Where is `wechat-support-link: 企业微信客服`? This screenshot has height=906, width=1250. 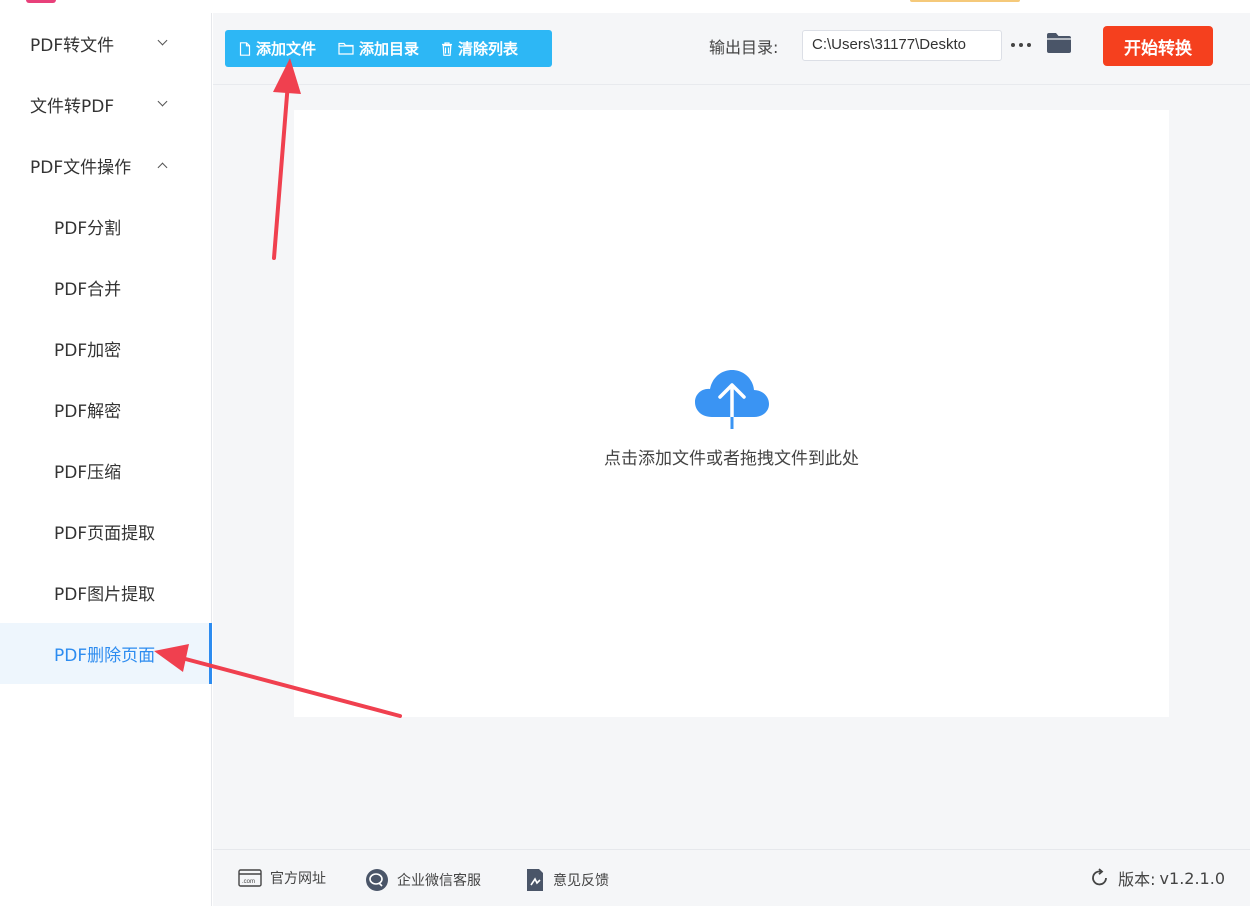
wechat-support-link: 企业微信客服 is located at coordinates (423, 880).